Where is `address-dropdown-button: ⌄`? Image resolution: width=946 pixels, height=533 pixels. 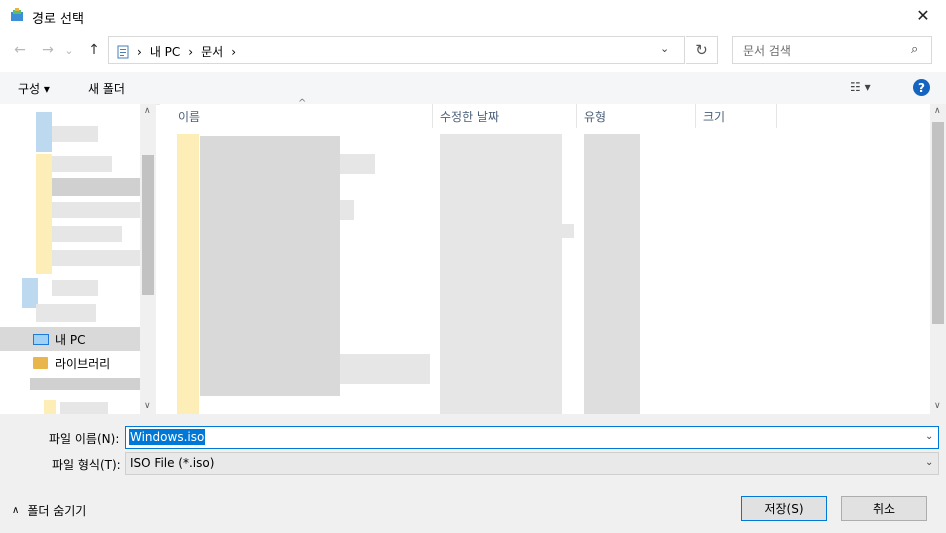
address-dropdown-button: ⌄ is located at coordinates (664, 48).